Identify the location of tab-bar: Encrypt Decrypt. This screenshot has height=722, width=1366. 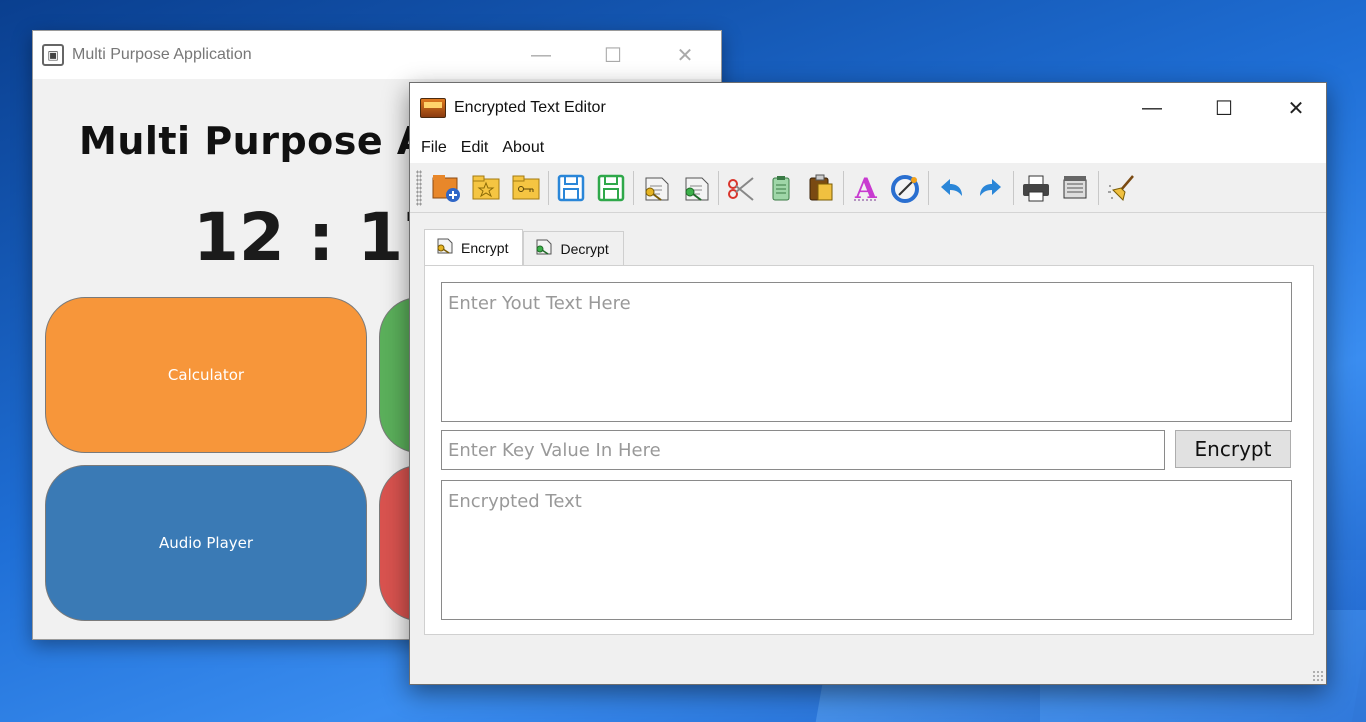
(524, 247).